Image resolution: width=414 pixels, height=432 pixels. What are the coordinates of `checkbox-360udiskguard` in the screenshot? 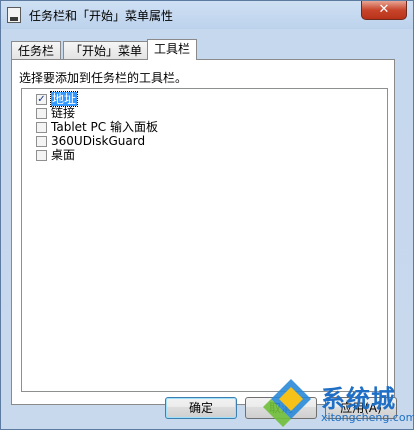 It's located at (41, 141).